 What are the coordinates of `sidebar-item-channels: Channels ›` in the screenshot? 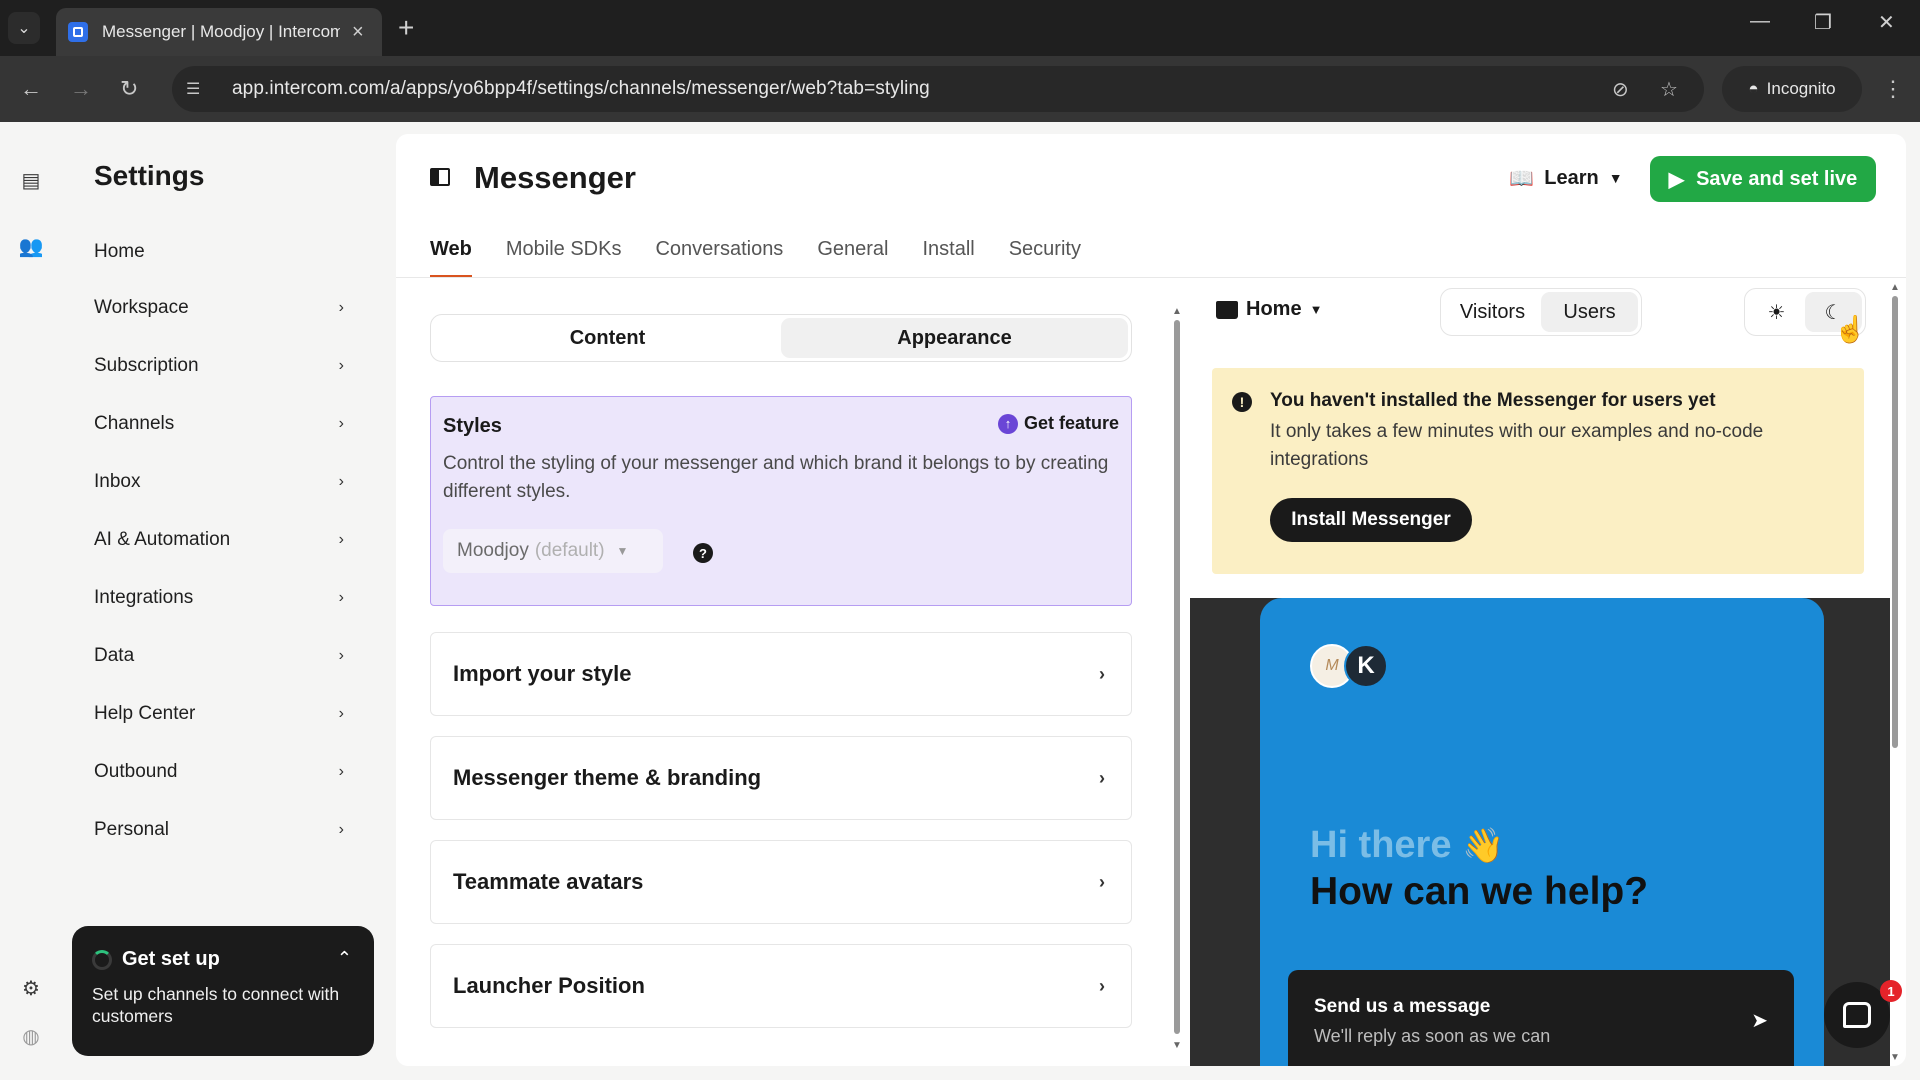 It's located at (229, 424).